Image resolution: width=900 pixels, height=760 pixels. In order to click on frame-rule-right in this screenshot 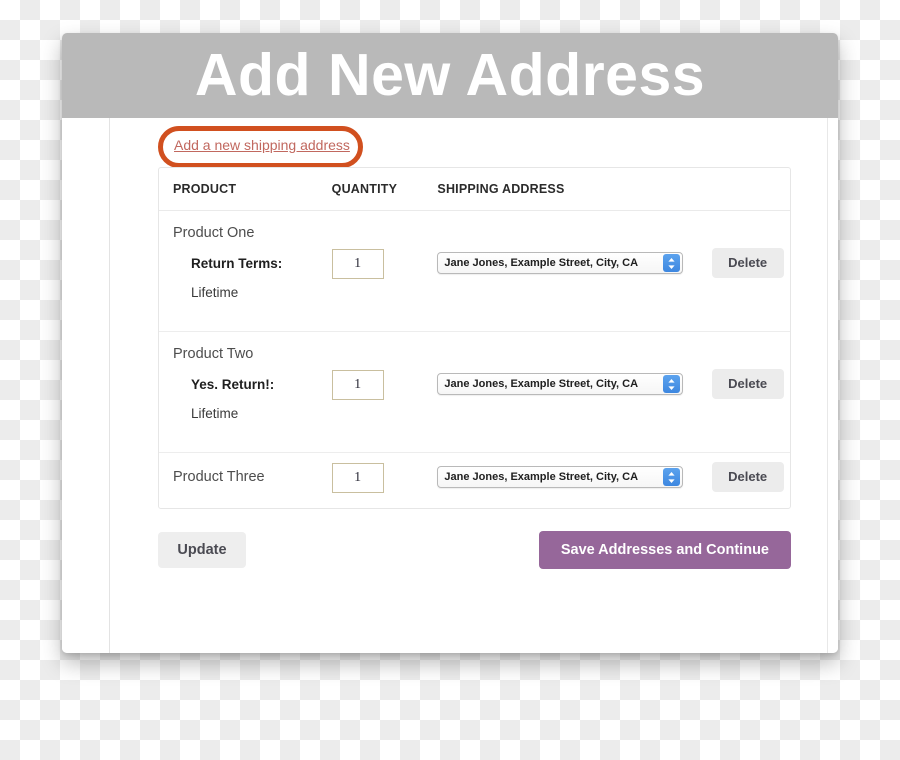, I will do `click(827, 385)`.